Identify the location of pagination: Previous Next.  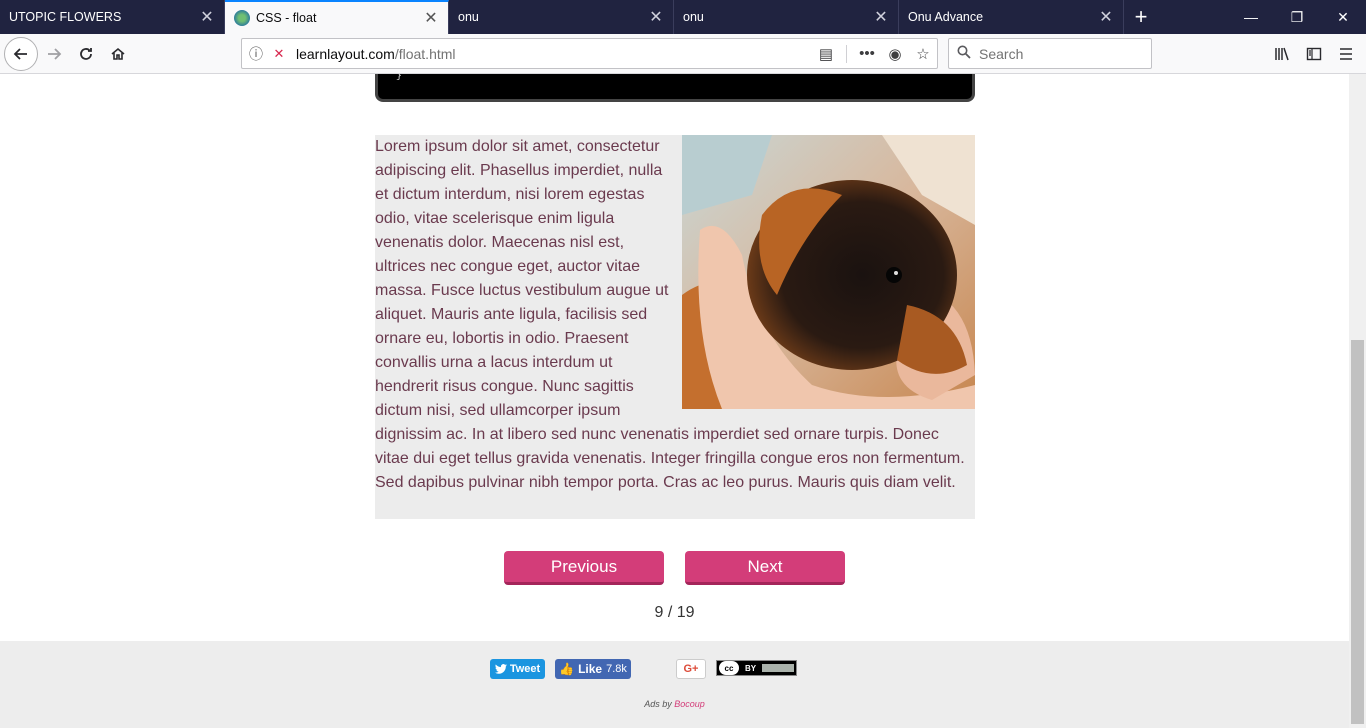
(674, 569).